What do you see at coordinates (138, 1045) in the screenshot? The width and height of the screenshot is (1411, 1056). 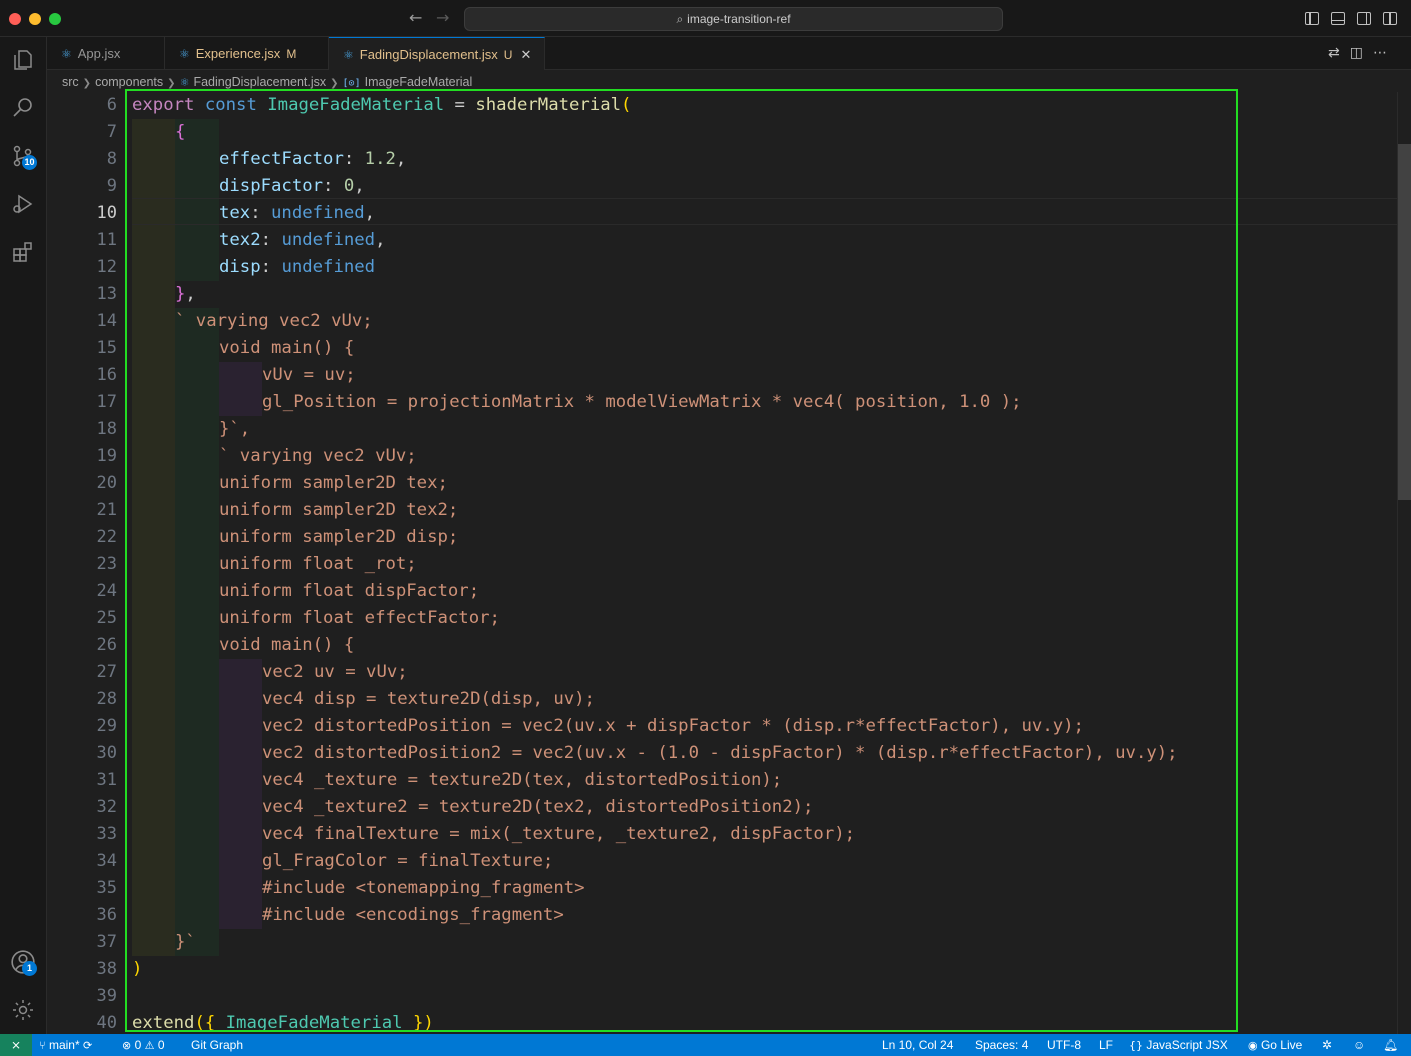 I see `error-count: 0` at bounding box center [138, 1045].